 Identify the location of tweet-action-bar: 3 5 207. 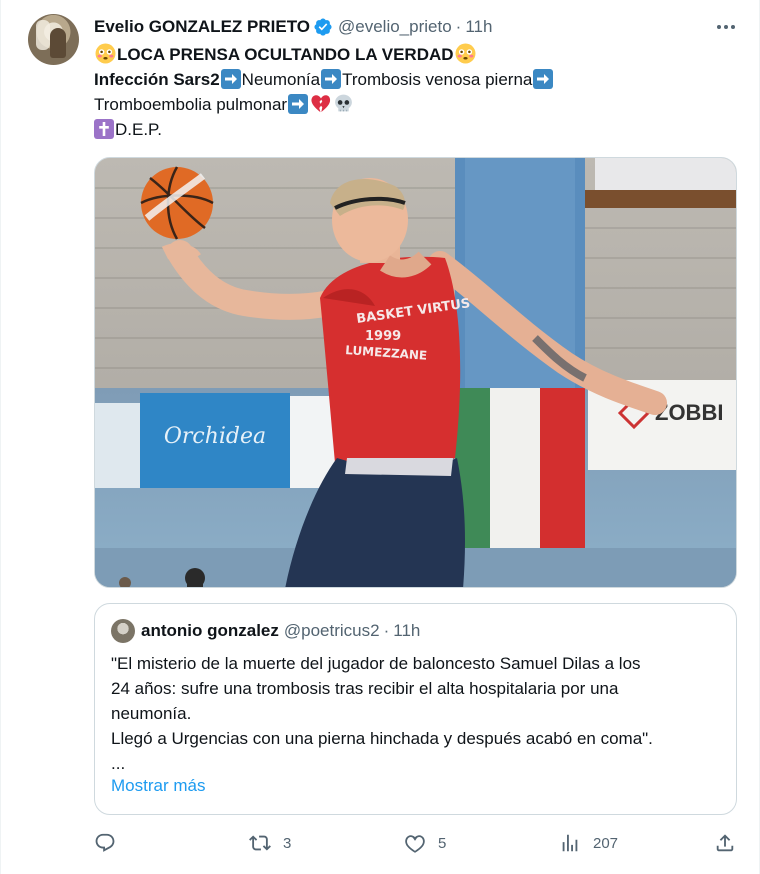
(415, 843).